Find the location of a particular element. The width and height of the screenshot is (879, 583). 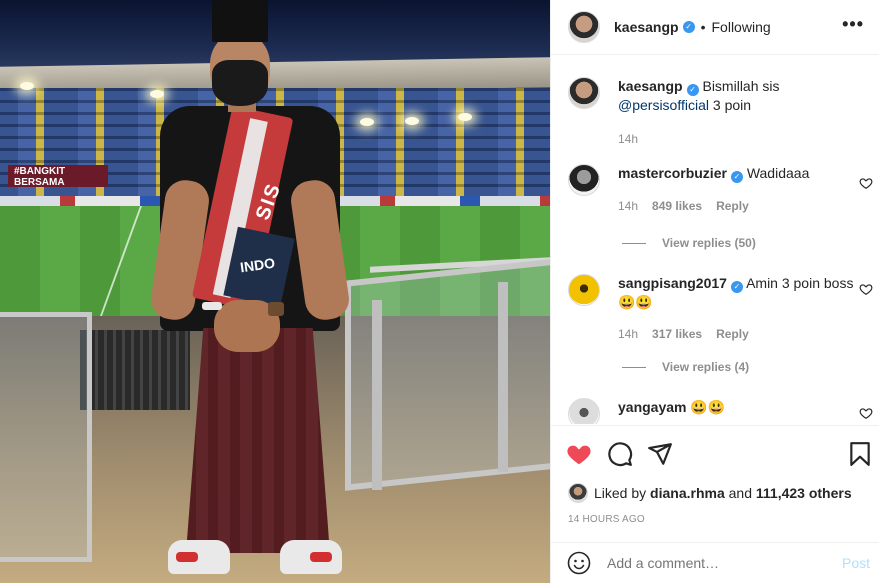

caption-avatar is located at coordinates (584, 93).